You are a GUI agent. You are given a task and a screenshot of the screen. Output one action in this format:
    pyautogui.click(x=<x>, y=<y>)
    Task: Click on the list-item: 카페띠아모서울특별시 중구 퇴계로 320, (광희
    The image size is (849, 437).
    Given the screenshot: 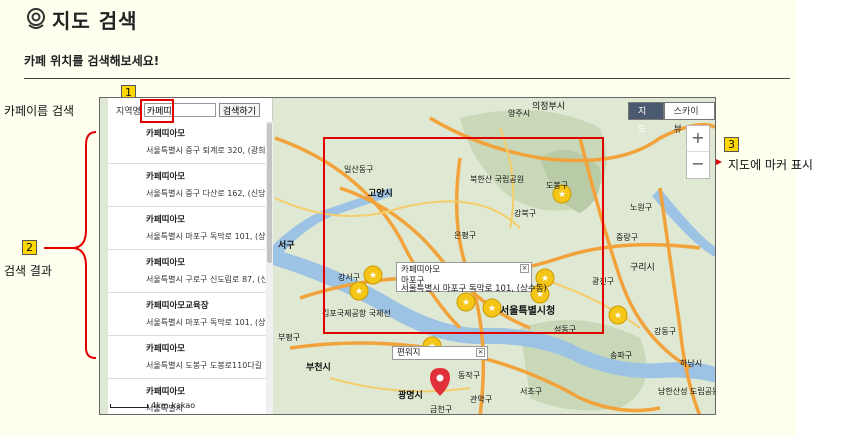 What is the action you would take?
    pyautogui.click(x=187, y=142)
    